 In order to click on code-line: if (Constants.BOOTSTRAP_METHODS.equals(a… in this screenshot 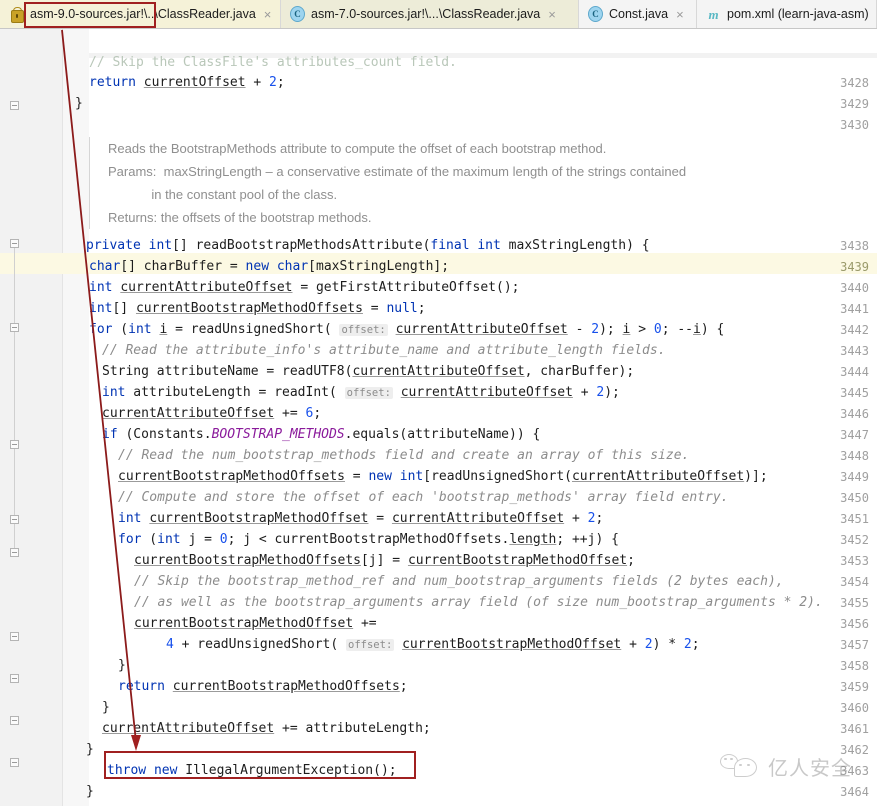, I will do `click(321, 434)`.